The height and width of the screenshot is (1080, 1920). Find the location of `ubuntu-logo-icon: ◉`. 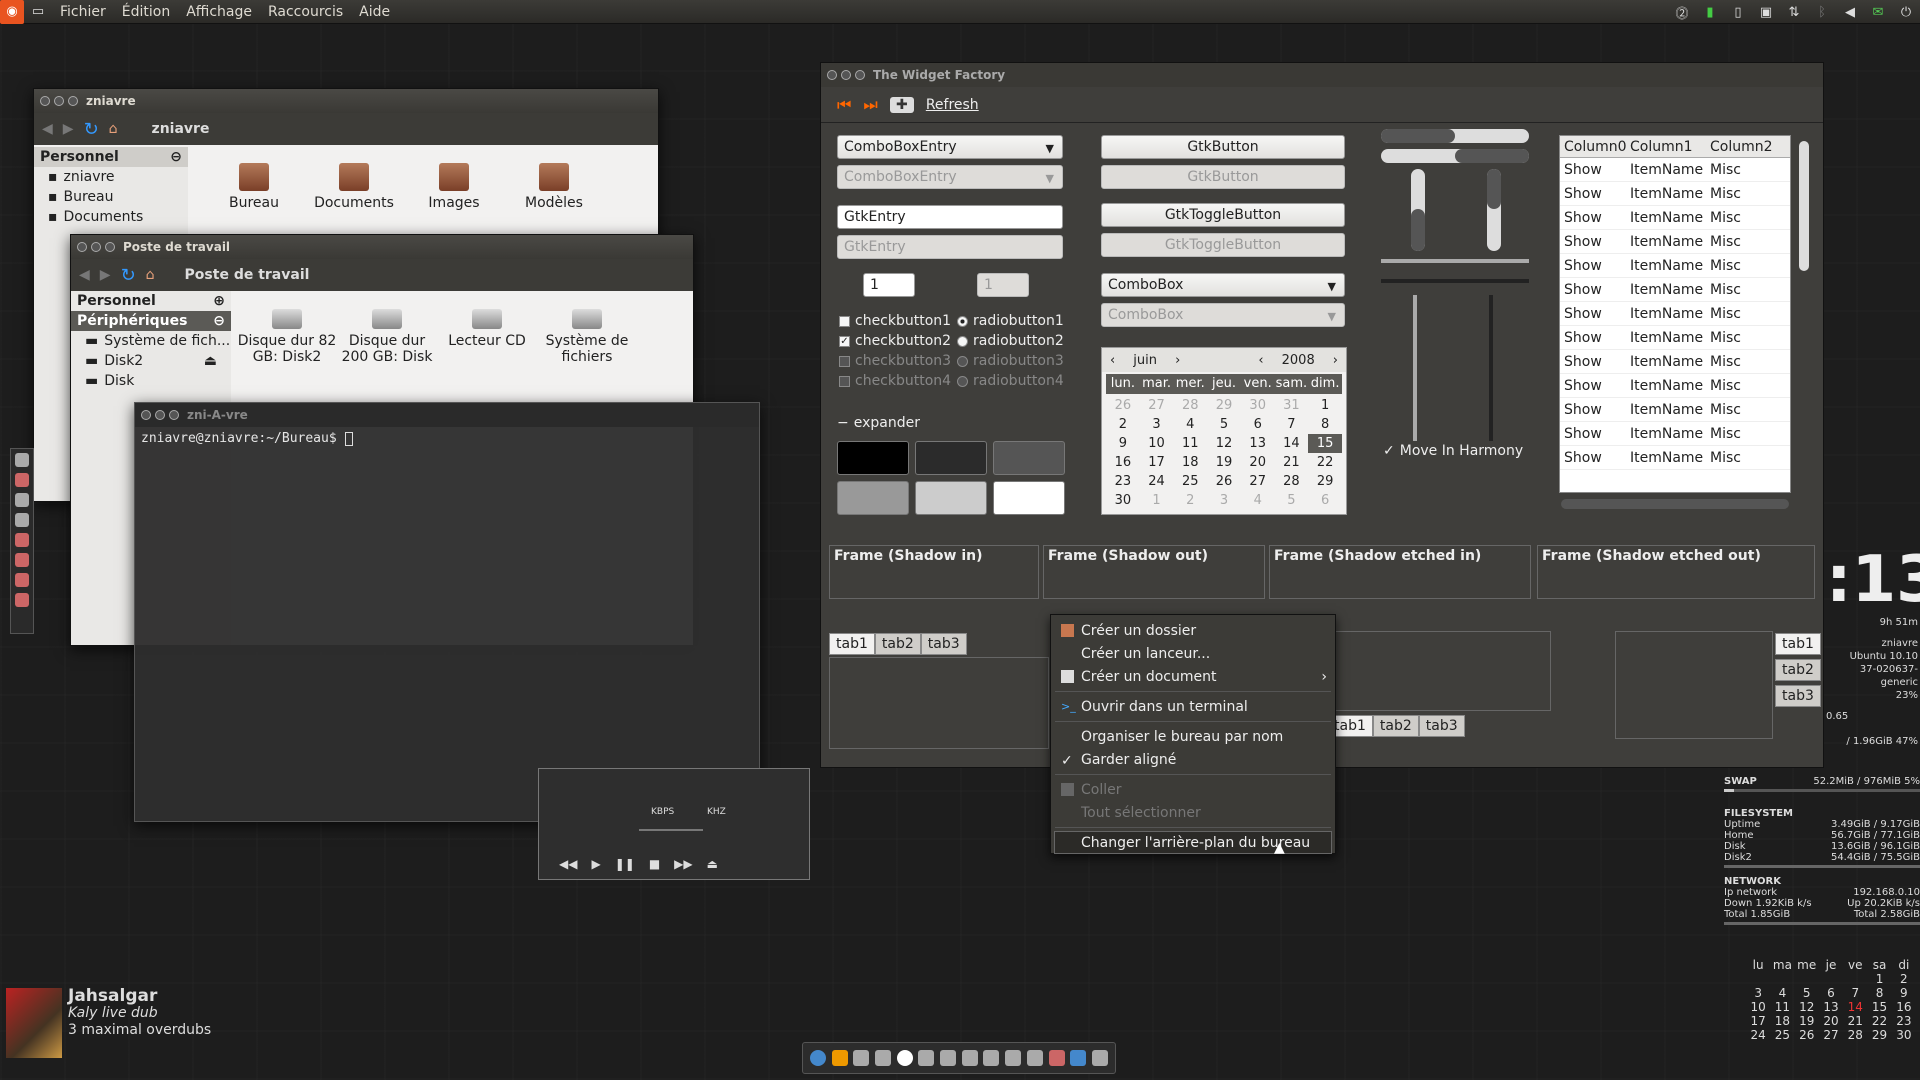

ubuntu-logo-icon: ◉ is located at coordinates (12, 12).